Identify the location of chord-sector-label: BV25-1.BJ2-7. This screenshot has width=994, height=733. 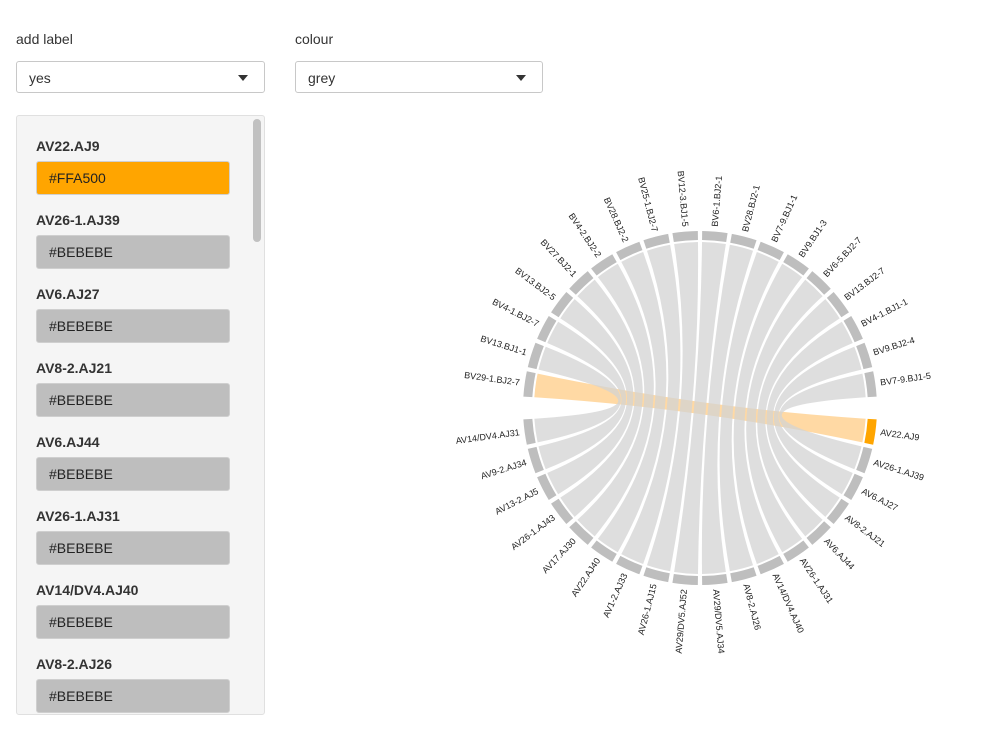
(648, 204).